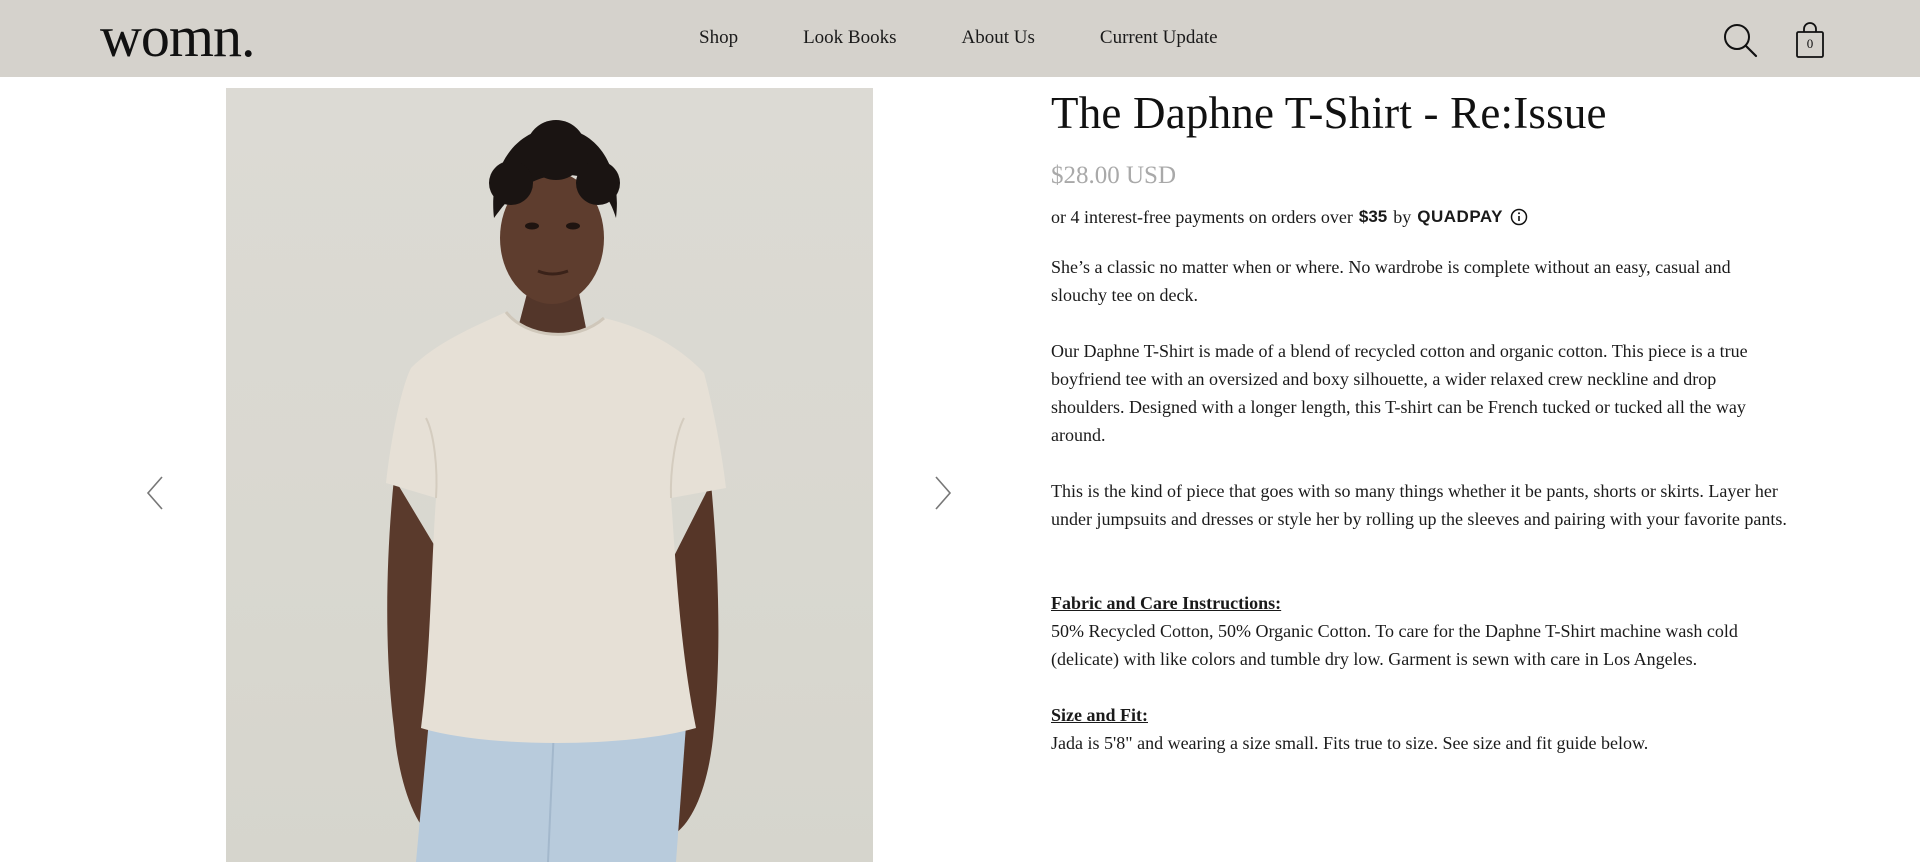  I want to click on nav-current-update: Current Update, so click(1159, 38).